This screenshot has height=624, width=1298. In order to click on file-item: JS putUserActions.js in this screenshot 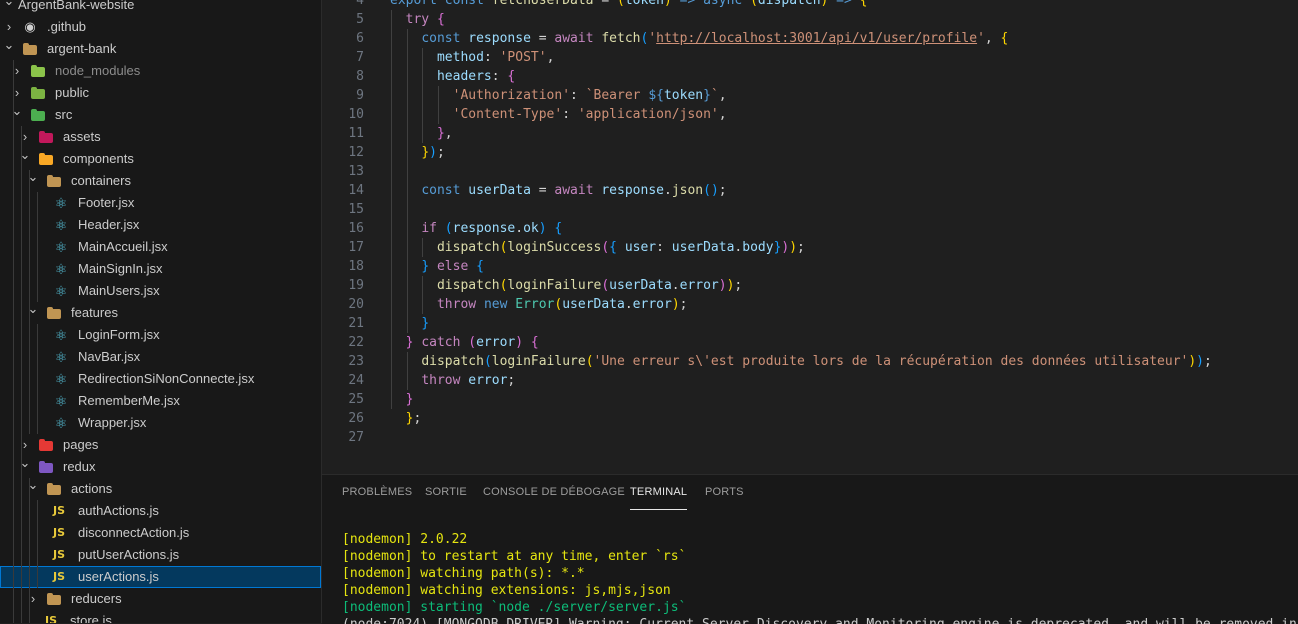, I will do `click(160, 555)`.